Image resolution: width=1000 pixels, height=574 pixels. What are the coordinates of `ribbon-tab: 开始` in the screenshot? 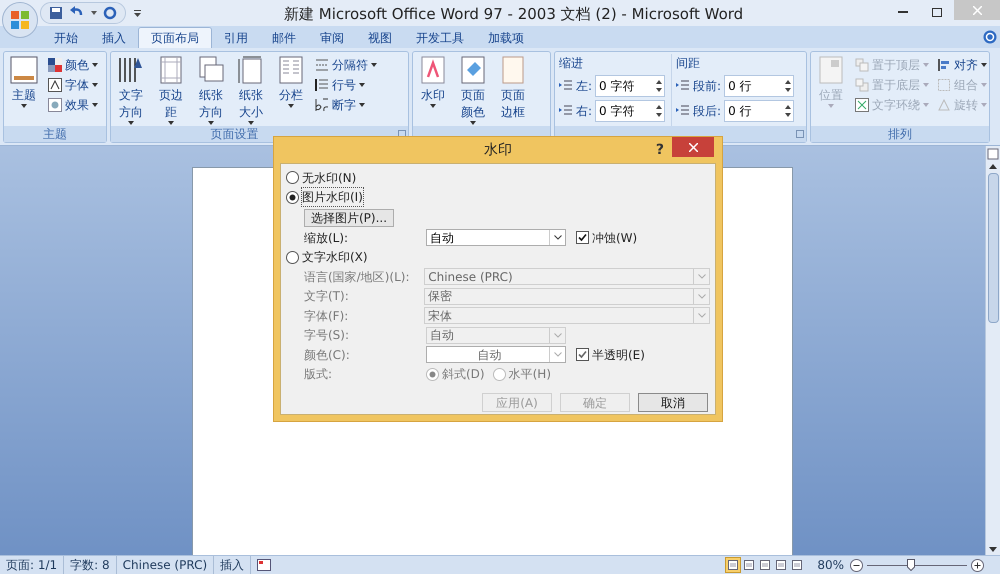 It's located at (66, 37).